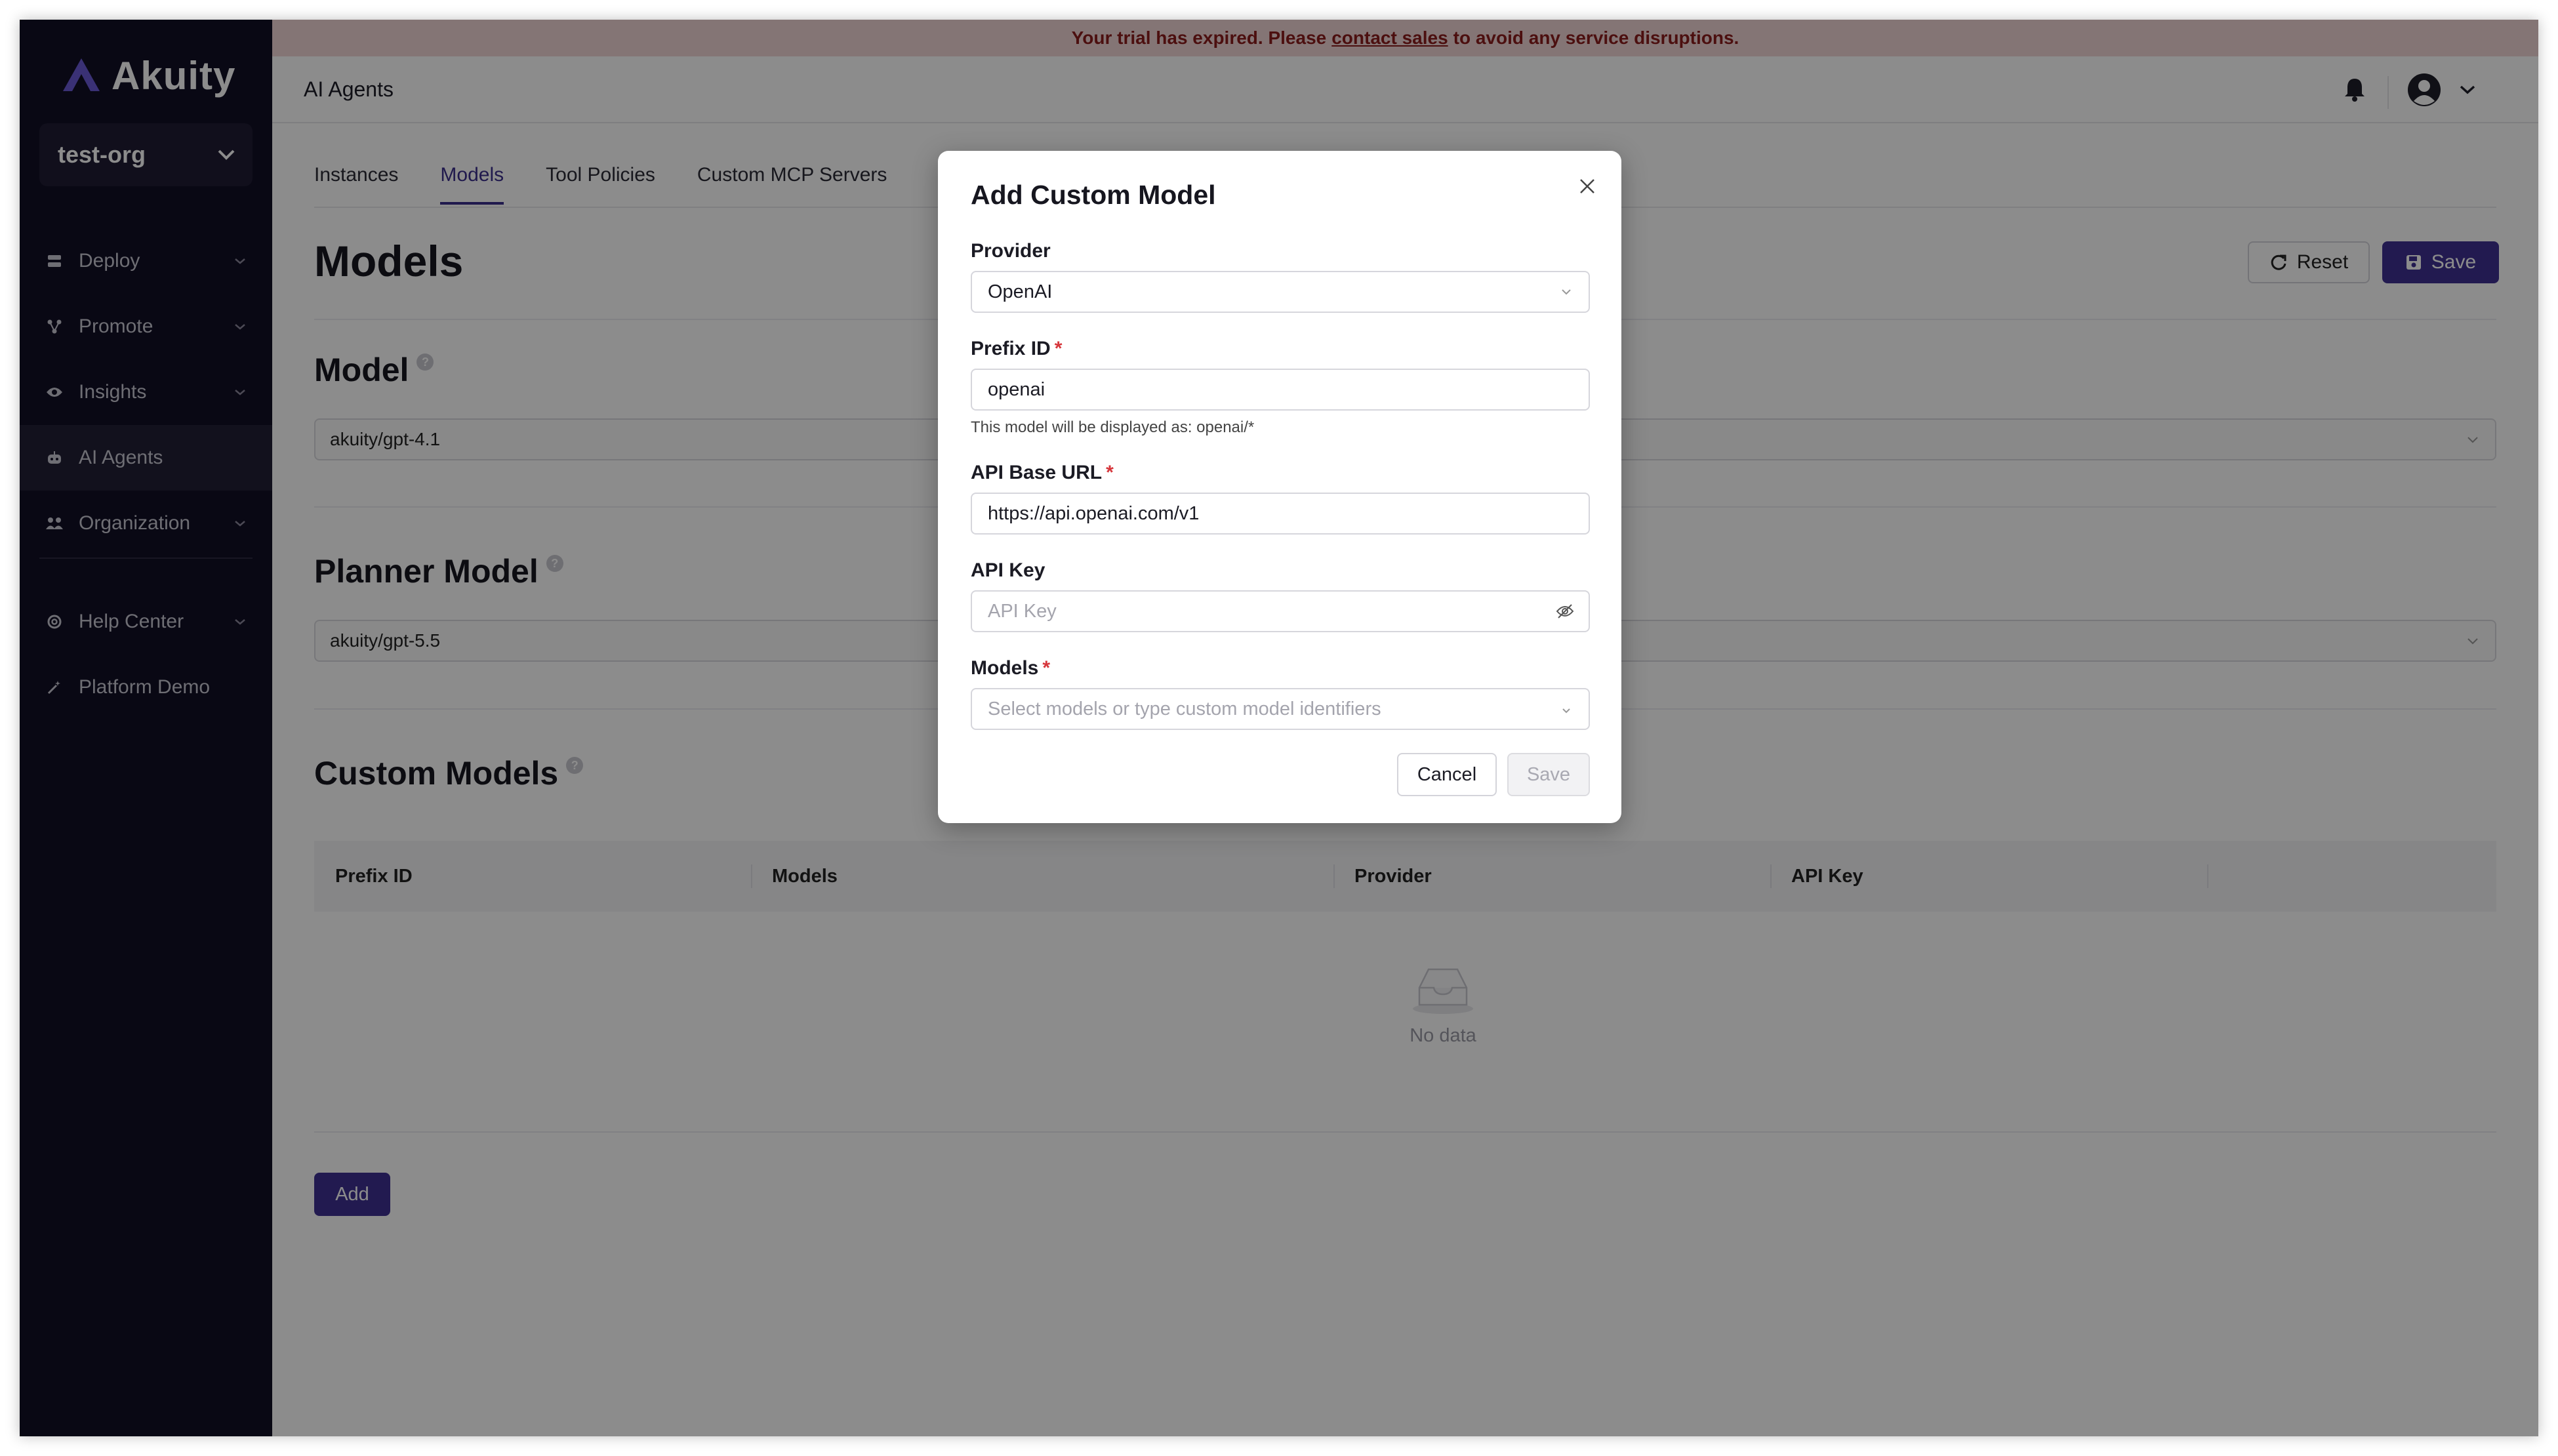 Image resolution: width=2558 pixels, height=1456 pixels. I want to click on dialog-save-button: Save, so click(1548, 774).